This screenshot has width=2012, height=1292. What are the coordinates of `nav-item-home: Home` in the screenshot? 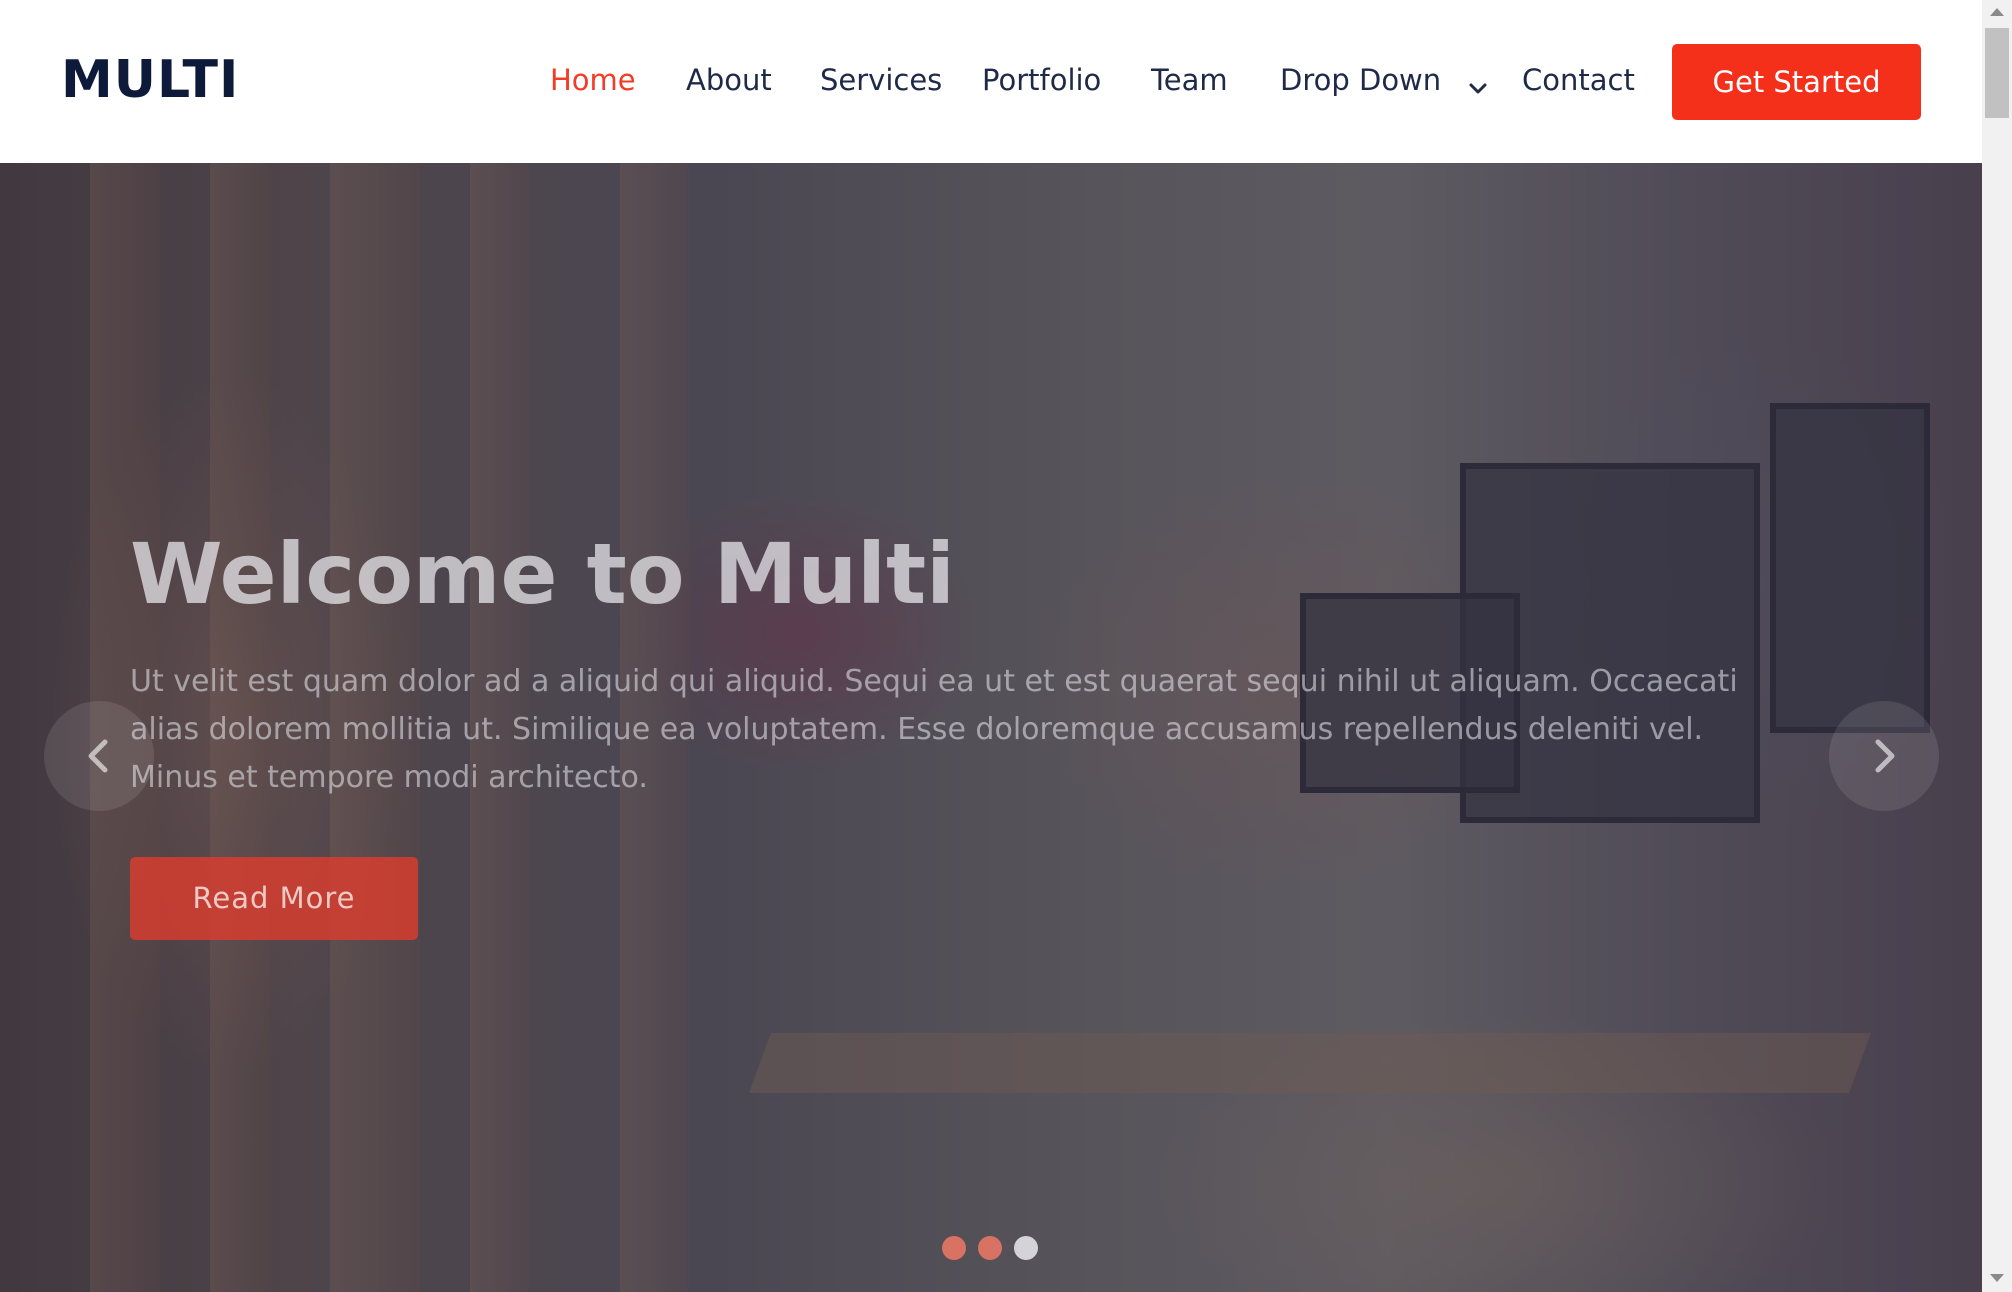 It's located at (593, 80).